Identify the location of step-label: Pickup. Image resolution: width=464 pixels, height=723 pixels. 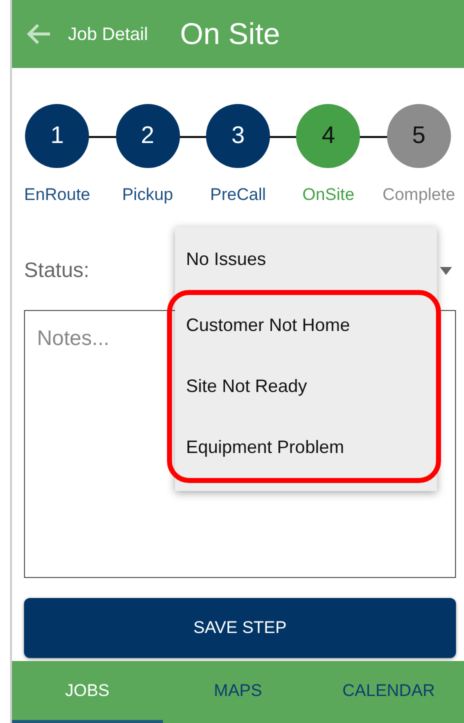
(148, 195).